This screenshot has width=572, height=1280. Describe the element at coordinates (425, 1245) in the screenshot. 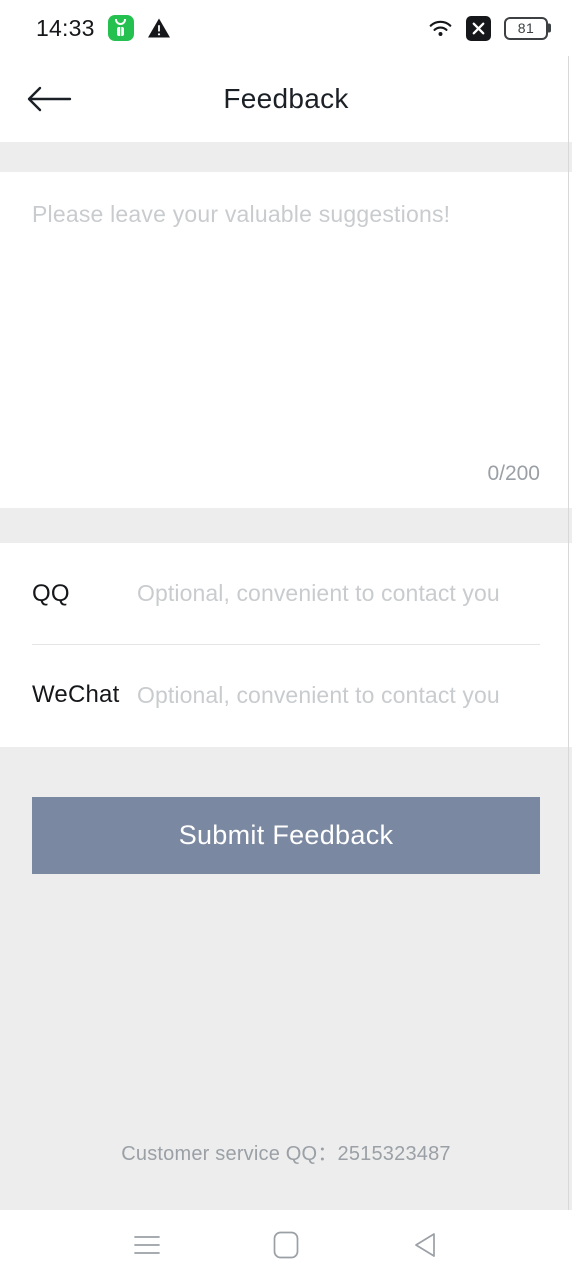

I see `back-triangle-icon` at that location.